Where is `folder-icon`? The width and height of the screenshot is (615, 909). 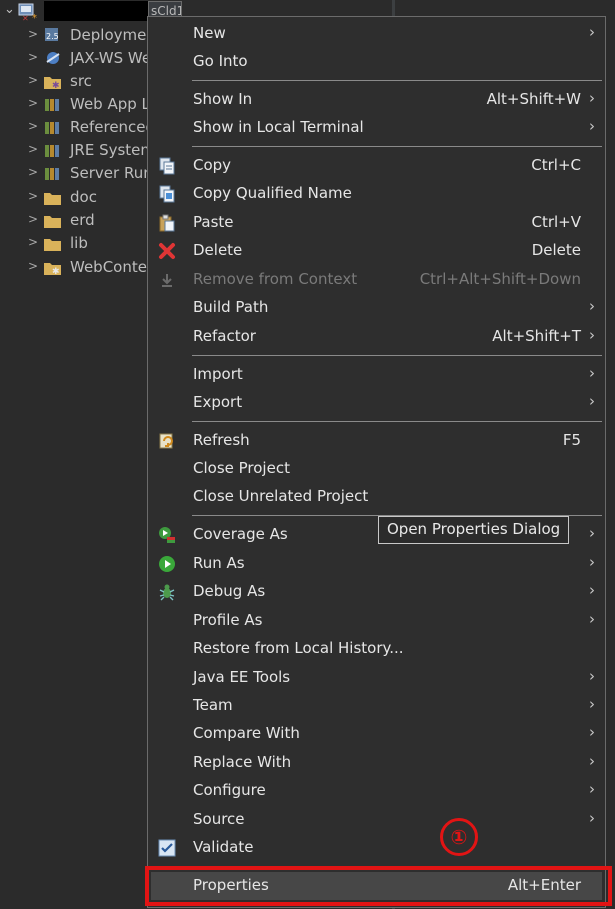 folder-icon is located at coordinates (52, 245).